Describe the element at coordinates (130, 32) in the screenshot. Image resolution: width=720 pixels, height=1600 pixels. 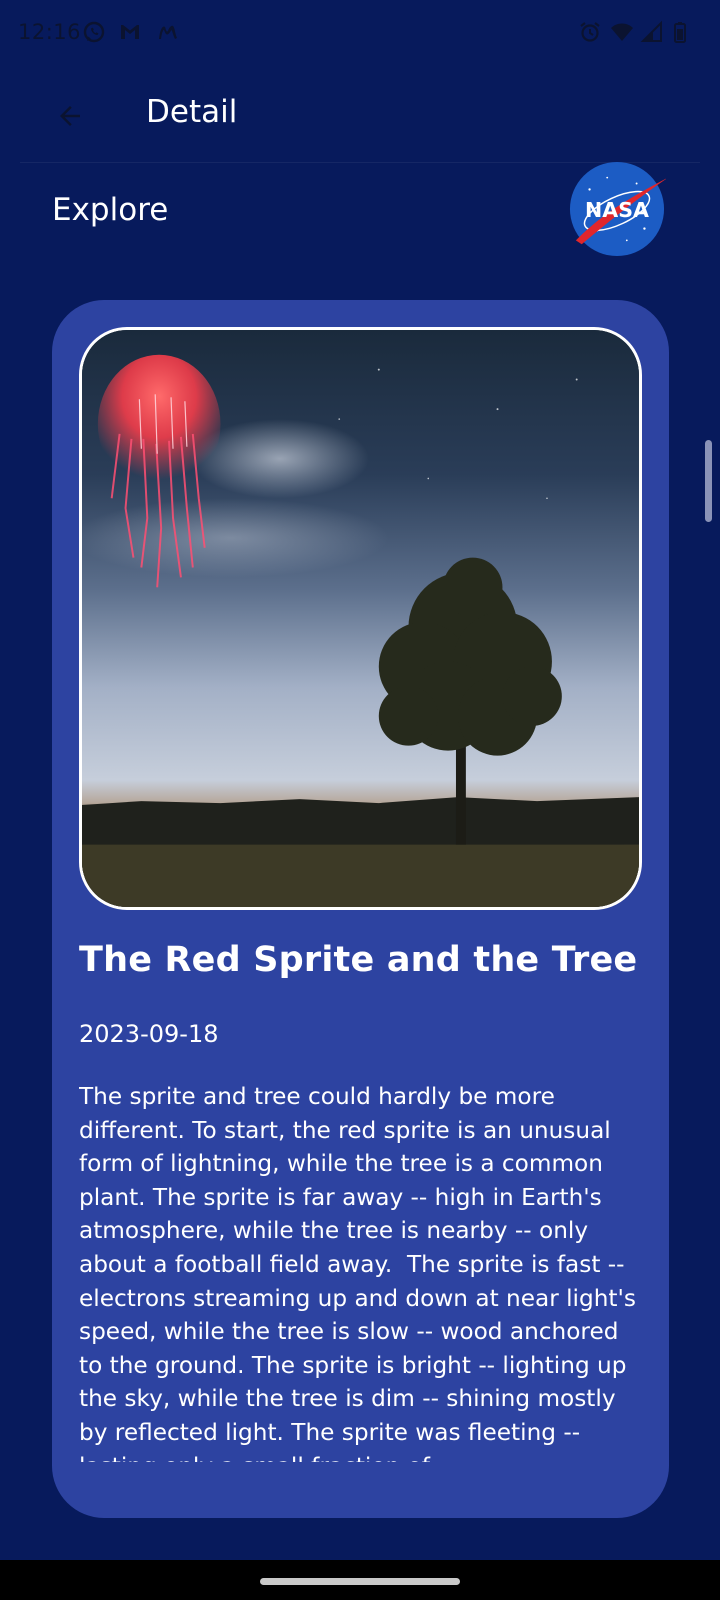
I see `gmail-icon` at that location.